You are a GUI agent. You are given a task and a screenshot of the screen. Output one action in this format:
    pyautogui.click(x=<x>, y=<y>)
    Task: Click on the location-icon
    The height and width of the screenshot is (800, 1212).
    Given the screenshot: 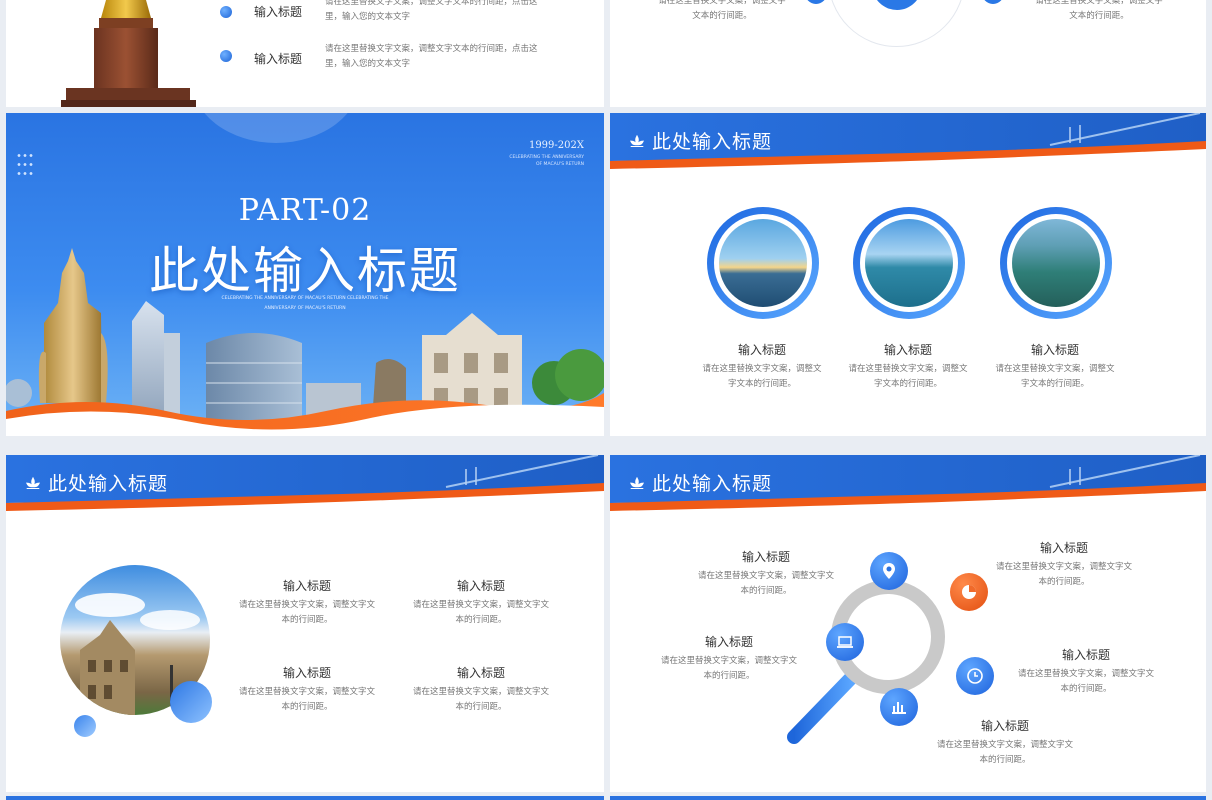 What is the action you would take?
    pyautogui.click(x=889, y=571)
    